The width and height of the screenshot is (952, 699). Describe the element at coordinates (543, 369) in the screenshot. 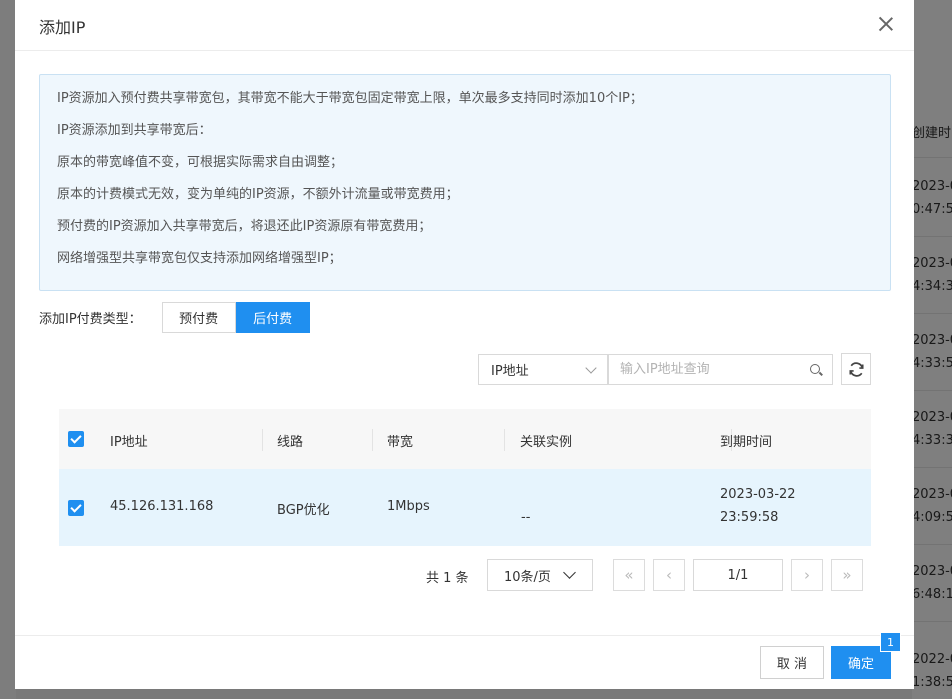

I see `filter-field-select: IP地址` at that location.